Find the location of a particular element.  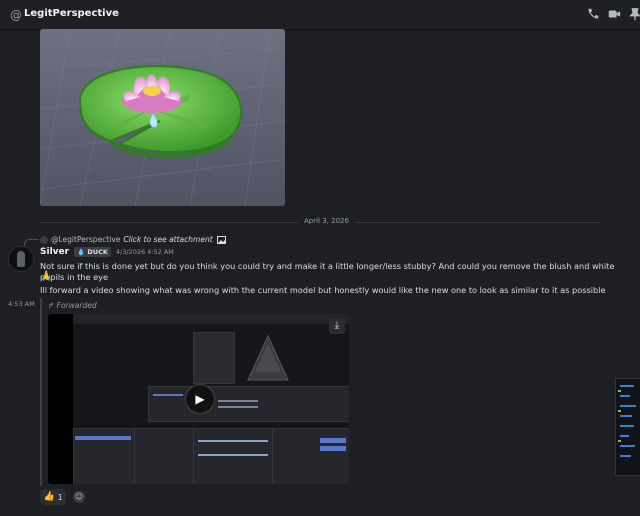

reaction-thumbs-up: 👍 1 is located at coordinates (53, 497).